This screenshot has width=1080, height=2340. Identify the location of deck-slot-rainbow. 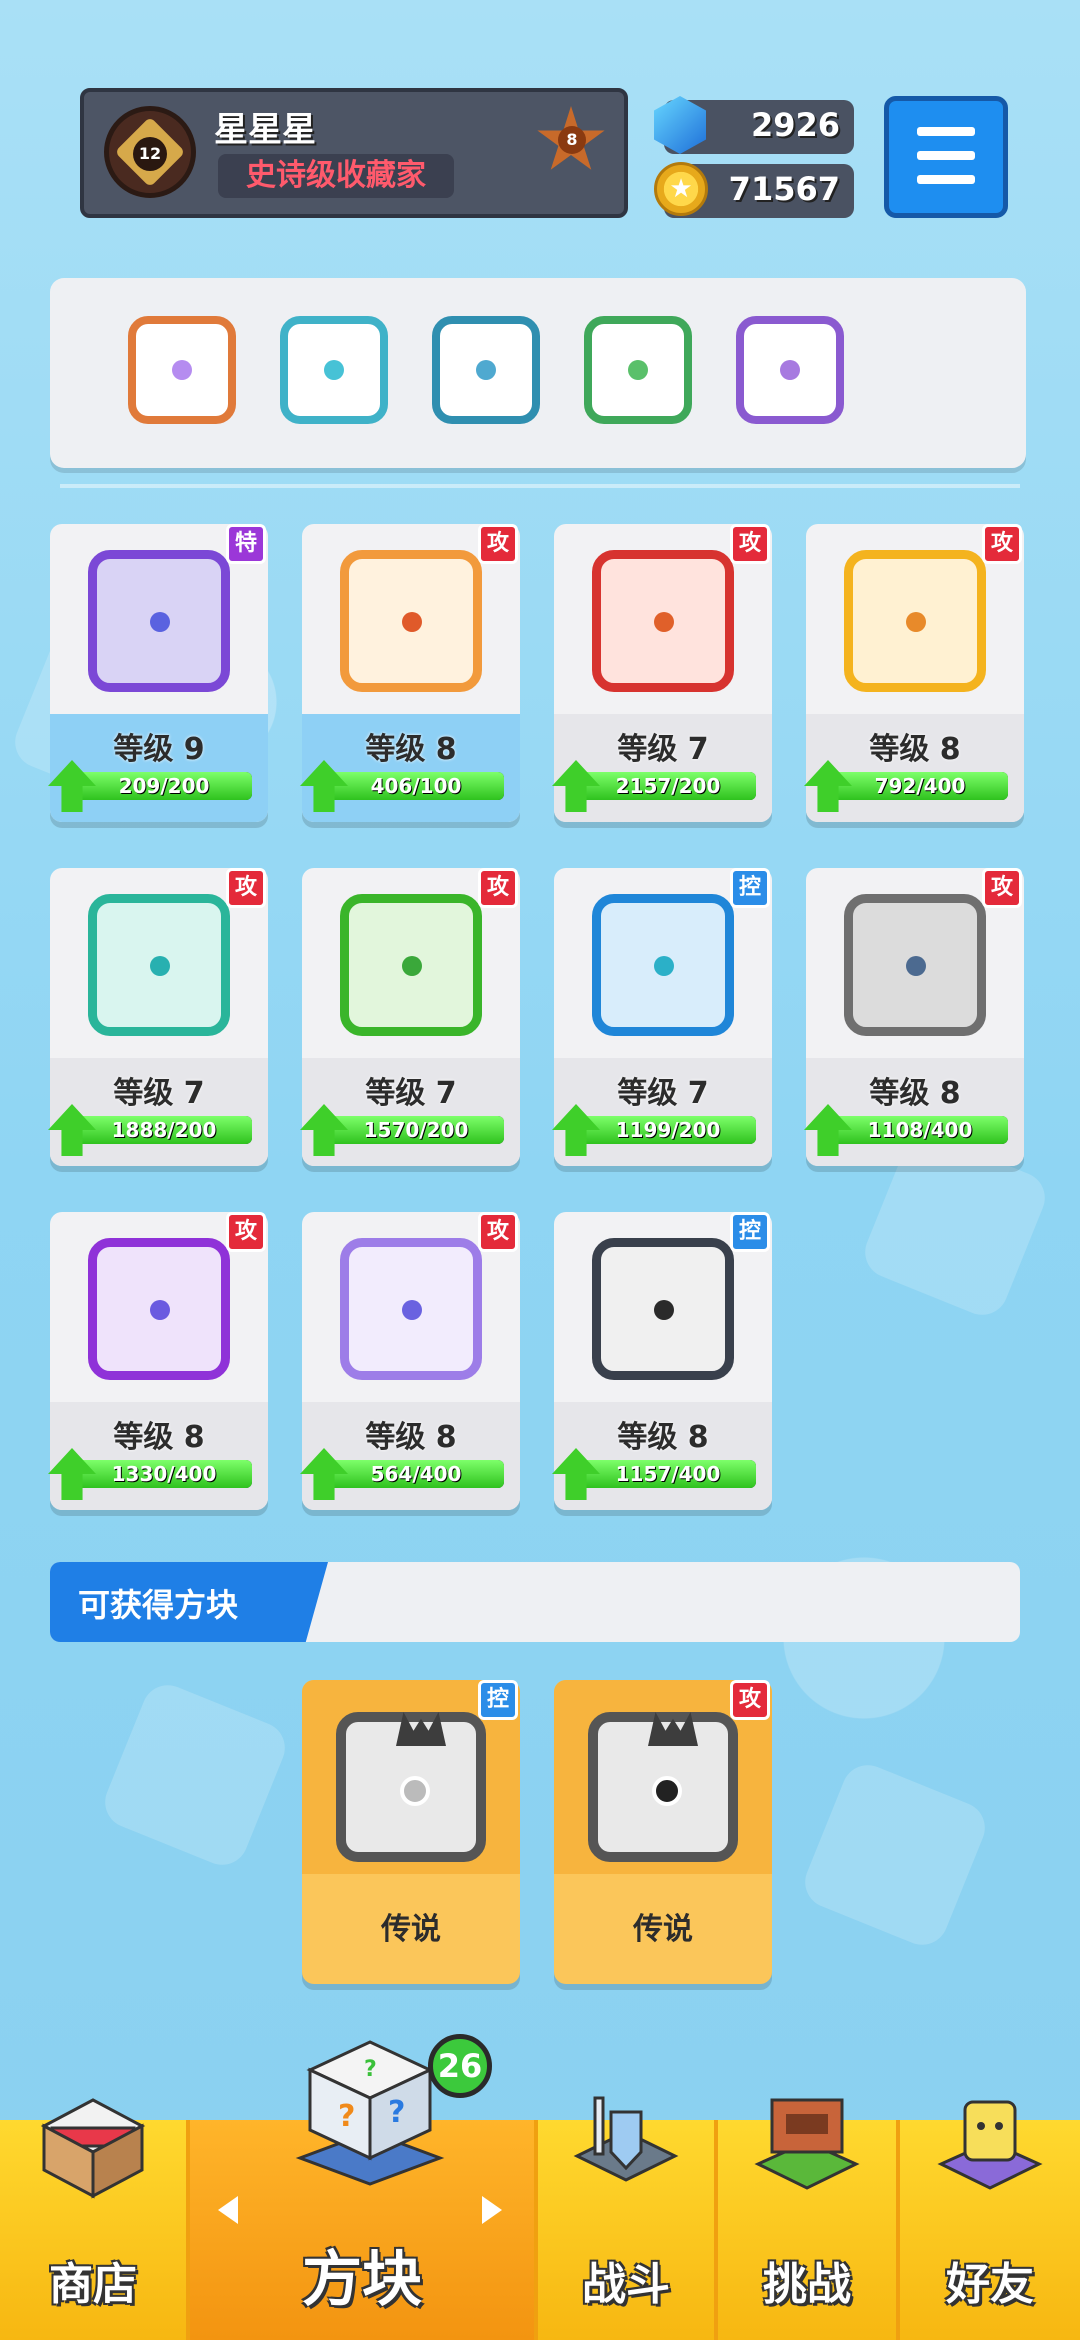
(182, 370).